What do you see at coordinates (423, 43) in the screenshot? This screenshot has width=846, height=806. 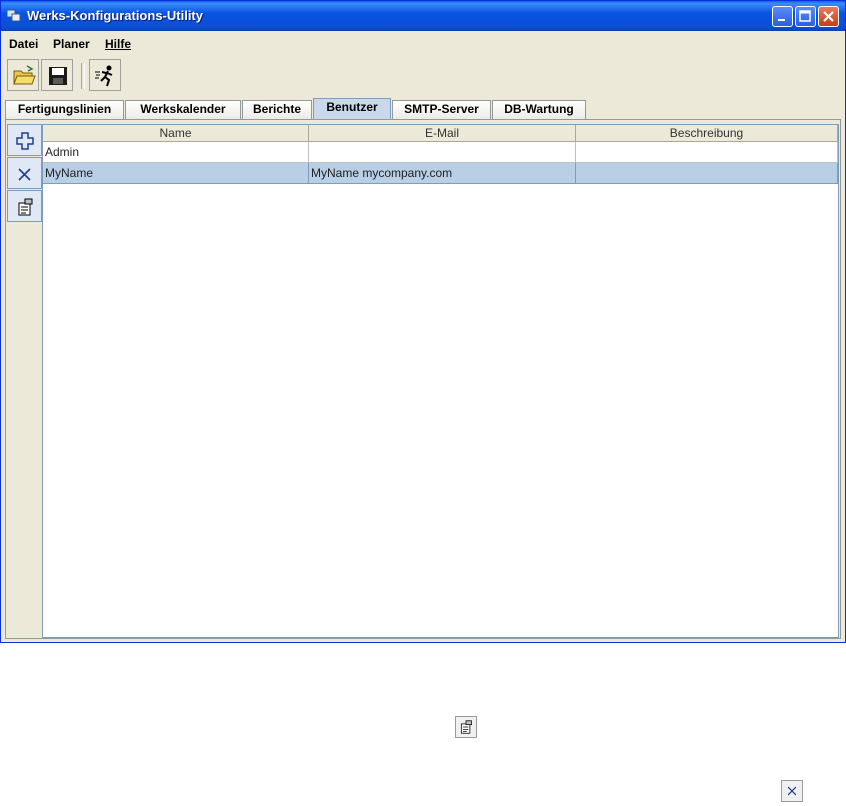 I see `menu-bar: Datei Planer Hilfe` at bounding box center [423, 43].